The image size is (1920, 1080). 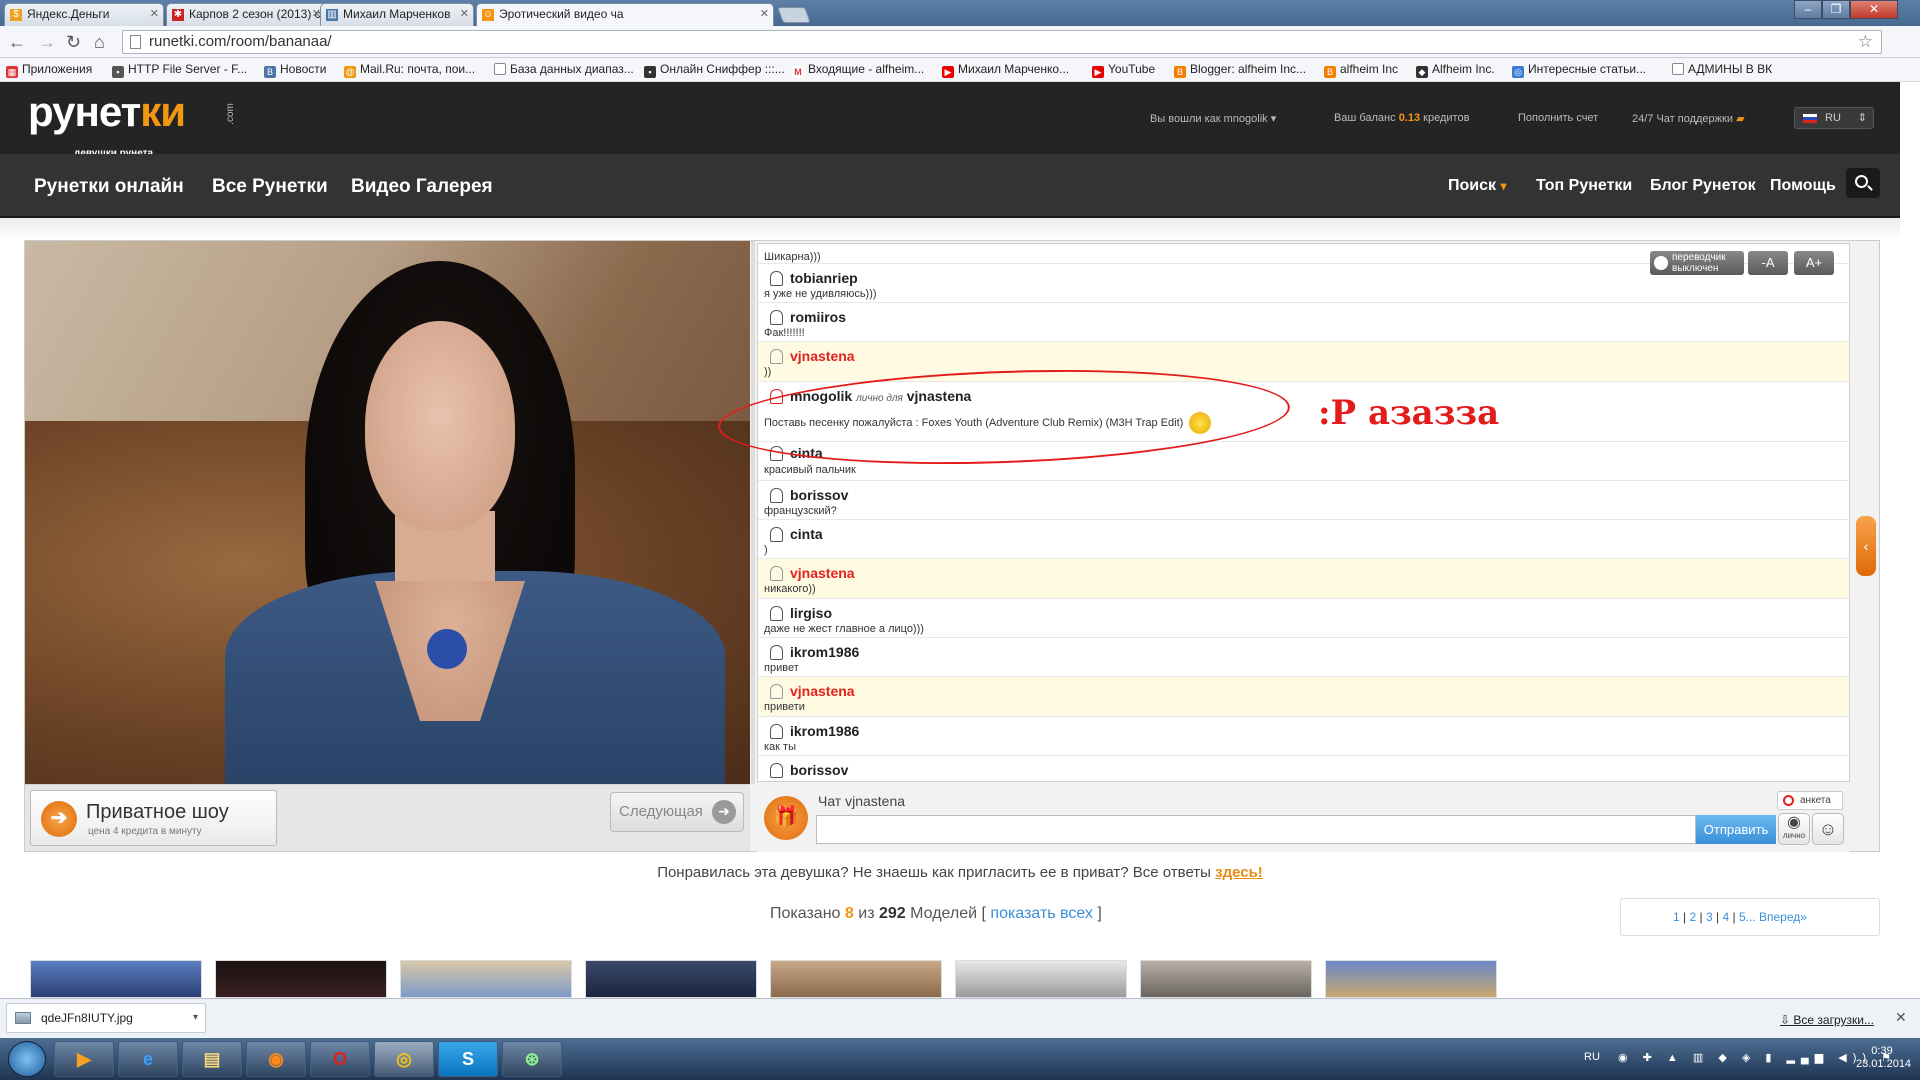 I want to click on support-chat-link: 24/7 Чат поддержки ▰, so click(x=1688, y=118).